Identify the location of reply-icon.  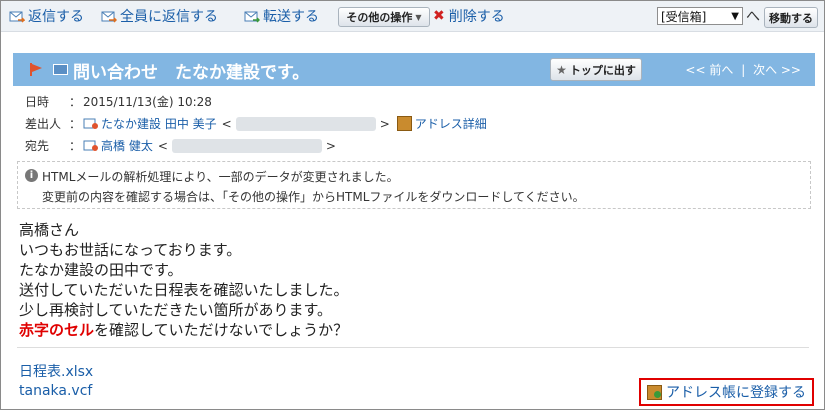
(17, 16).